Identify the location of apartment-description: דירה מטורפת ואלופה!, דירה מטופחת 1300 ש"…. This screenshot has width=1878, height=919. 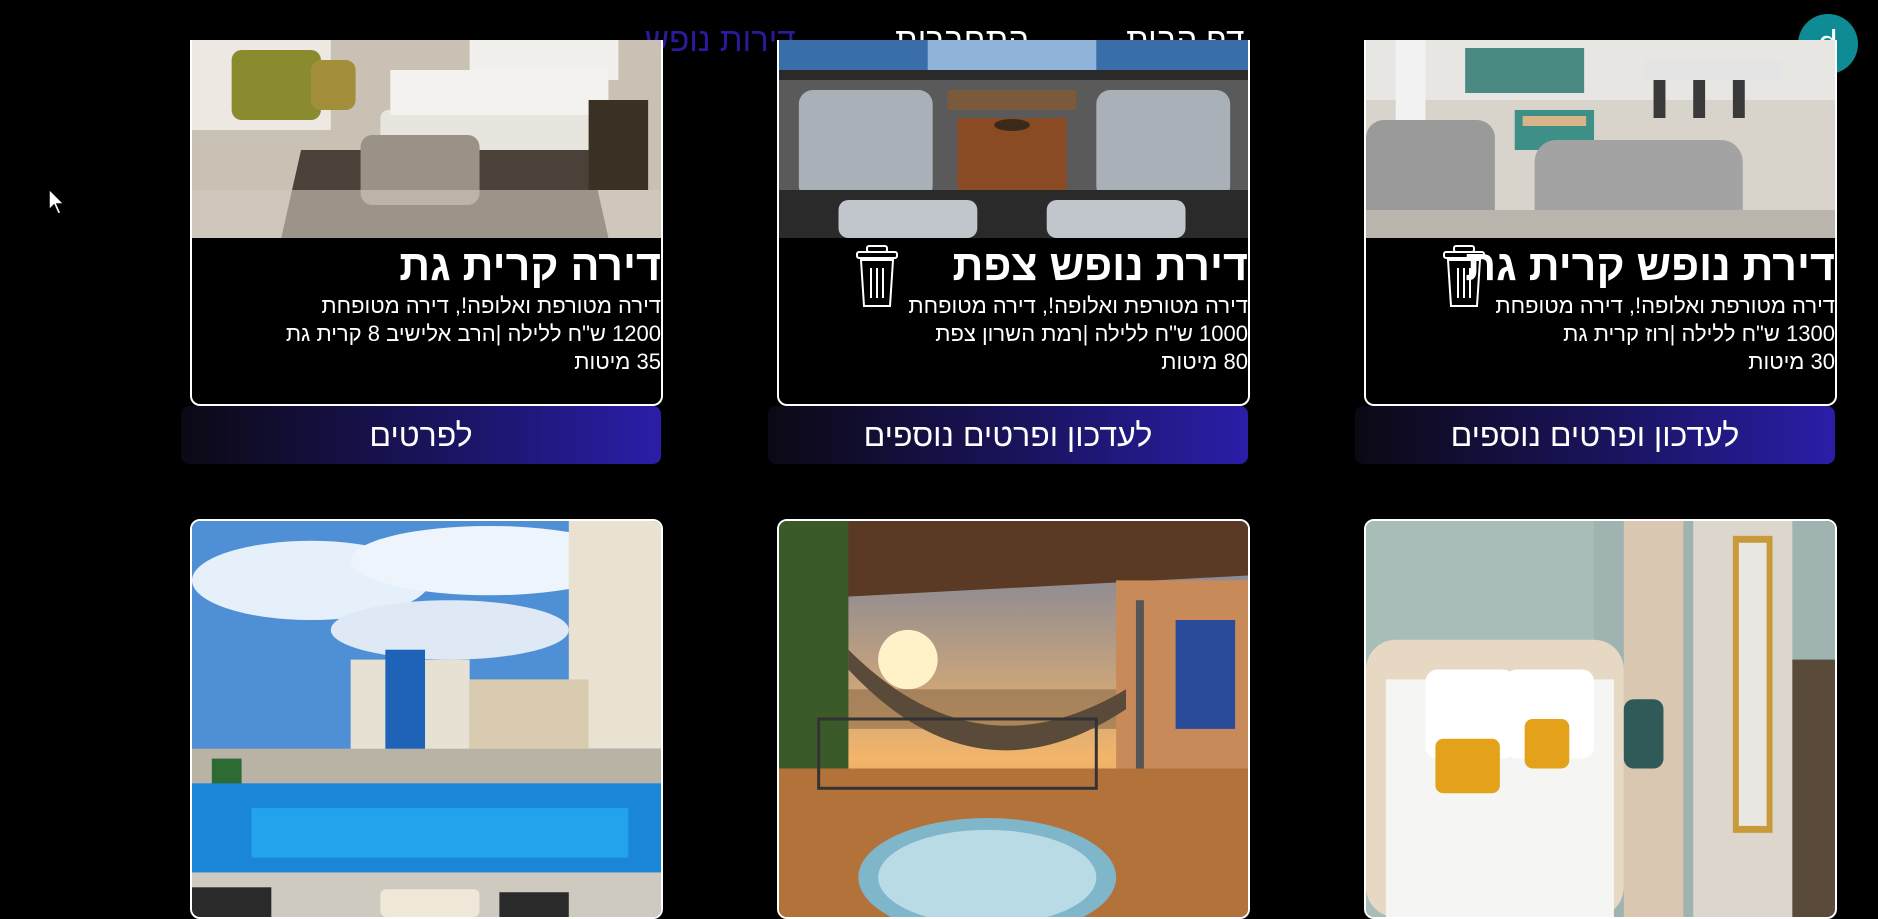
(1665, 334).